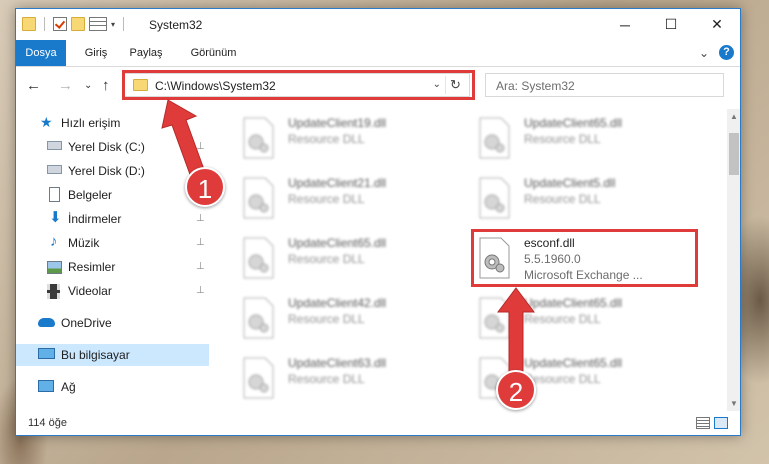 This screenshot has height=464, width=769. What do you see at coordinates (516, 390) in the screenshot?
I see `step-badge-2: 2` at bounding box center [516, 390].